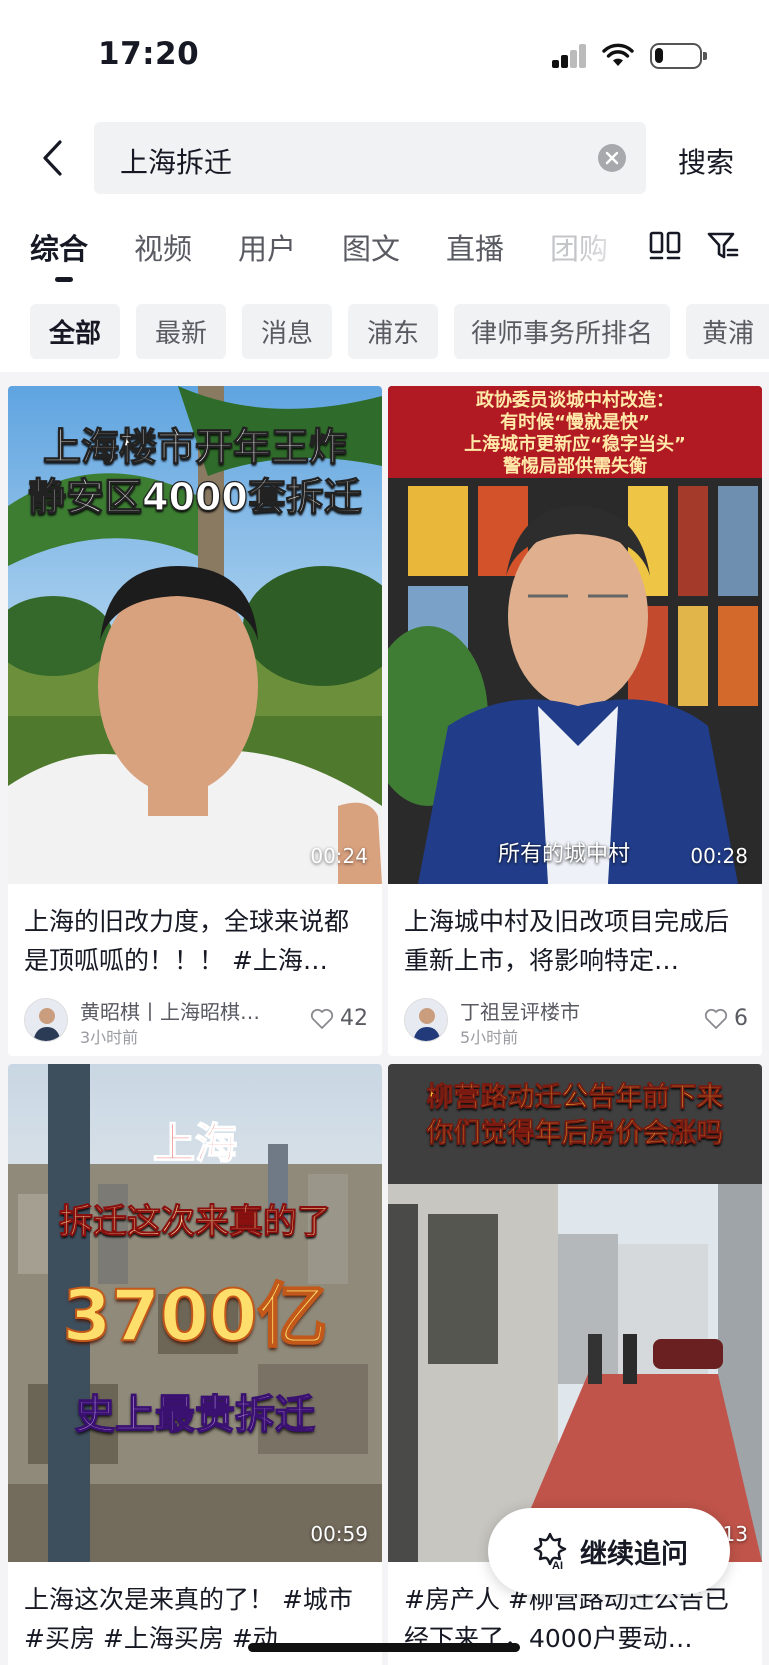 This screenshot has height=1665, width=769. What do you see at coordinates (723, 246) in the screenshot?
I see `filter-icon` at bounding box center [723, 246].